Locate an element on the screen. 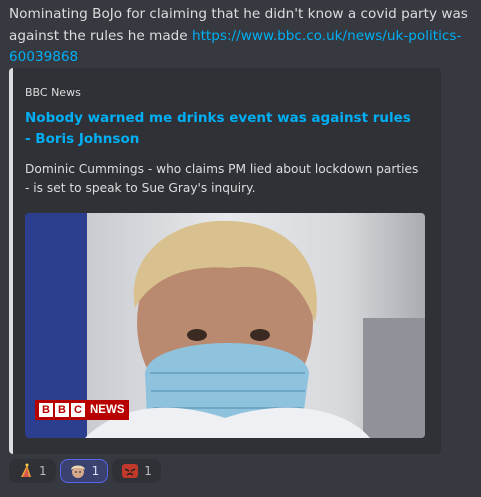 The image size is (481, 497). boris-face-icon is located at coordinates (77, 471).